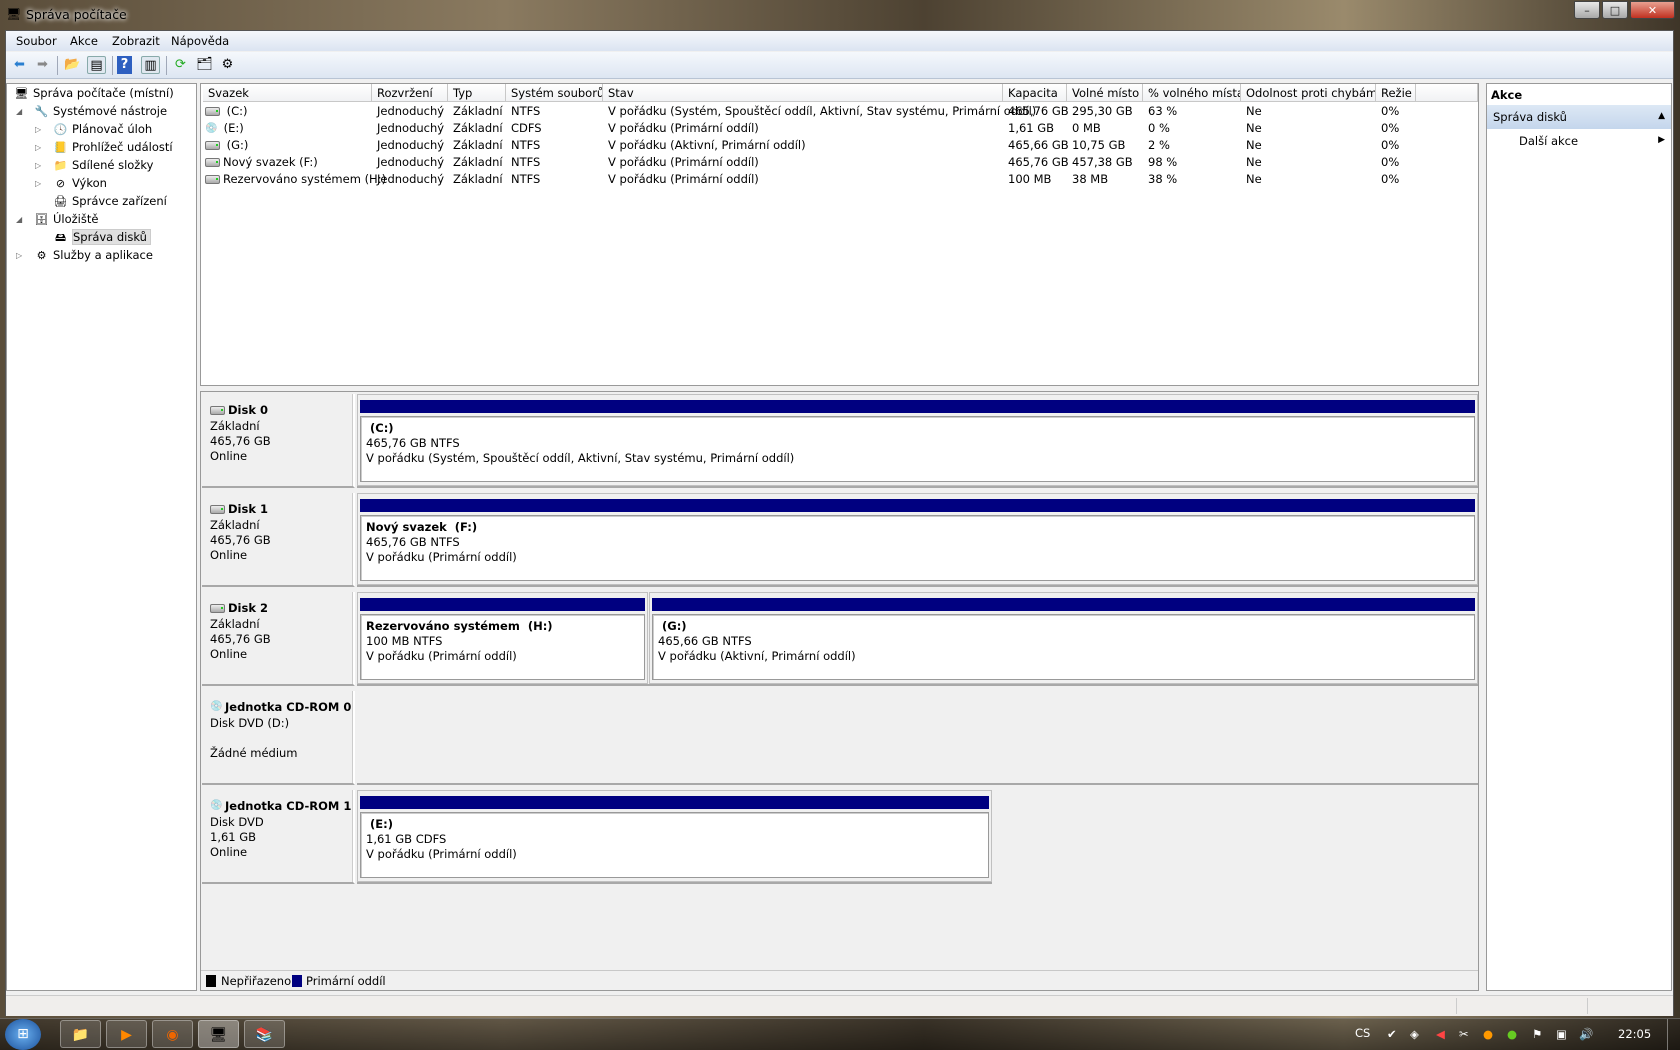 This screenshot has width=1680, height=1050. What do you see at coordinates (93, 129) in the screenshot?
I see `tree-item-2: ▷ 🕓 Plánovač úloh` at bounding box center [93, 129].